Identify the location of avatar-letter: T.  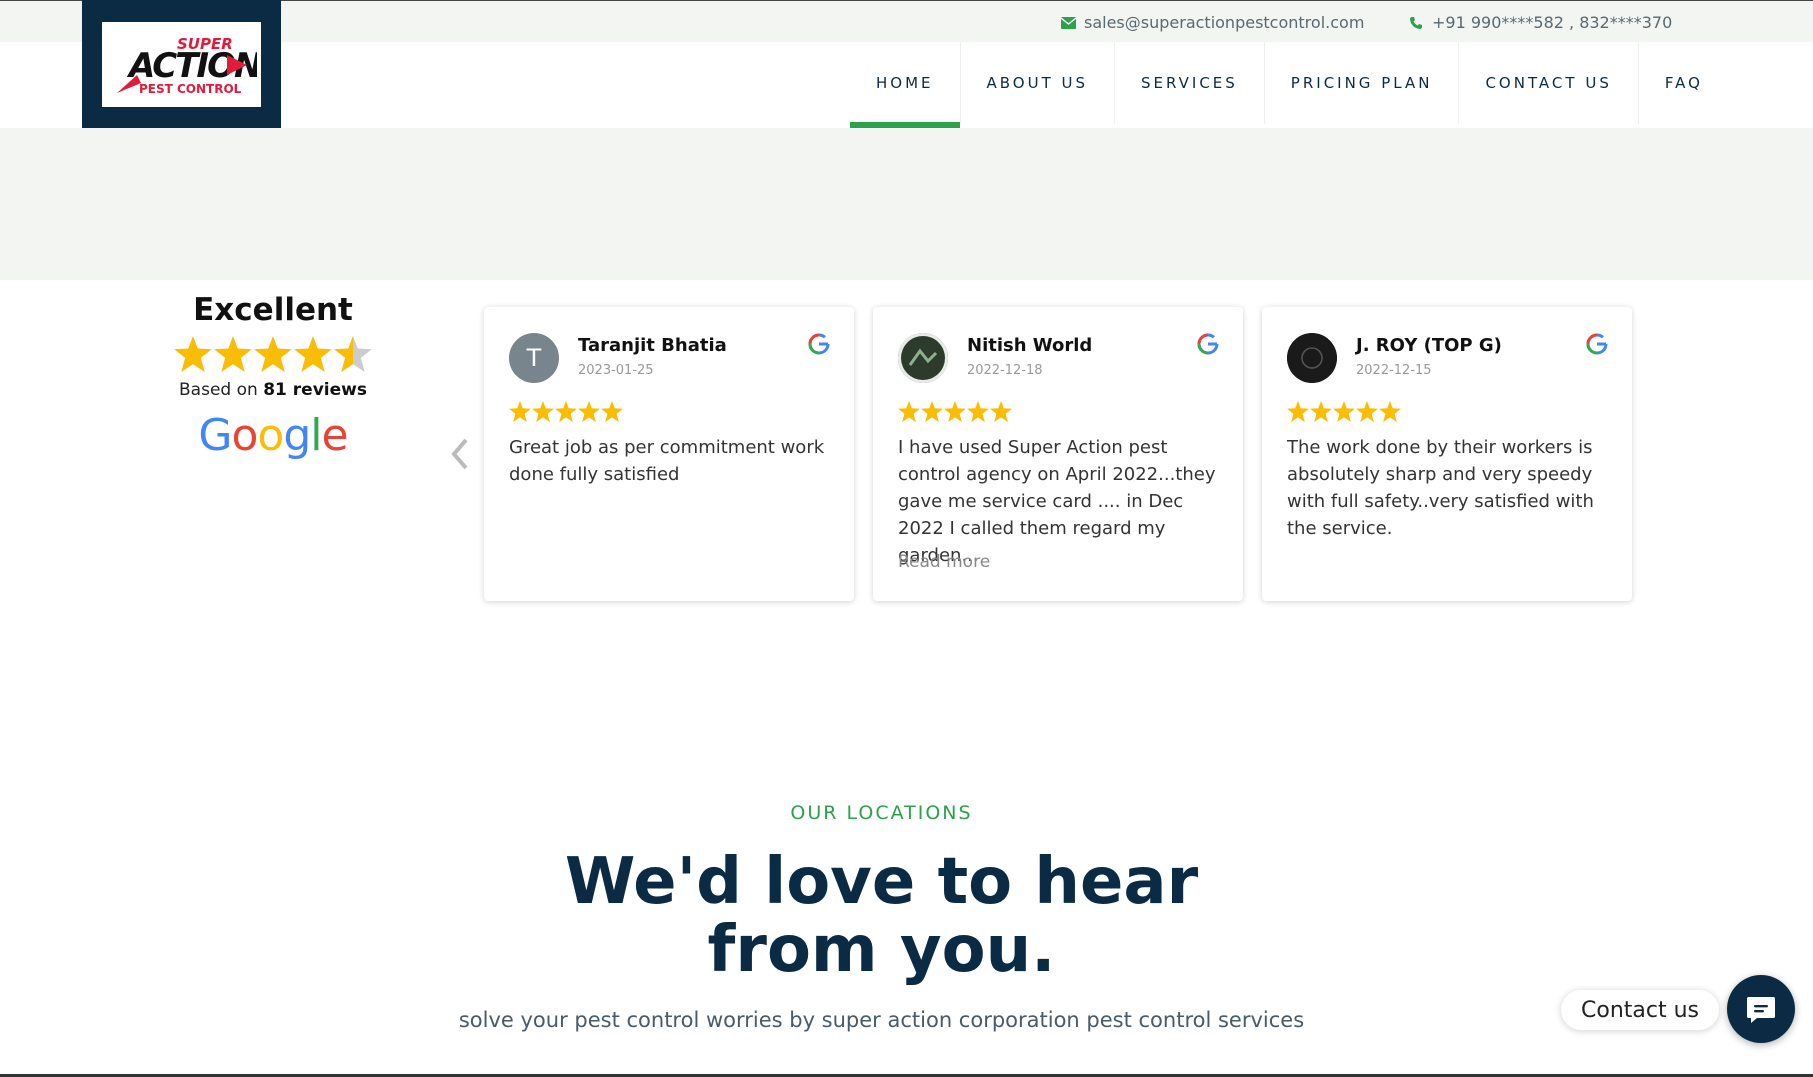
(534, 358).